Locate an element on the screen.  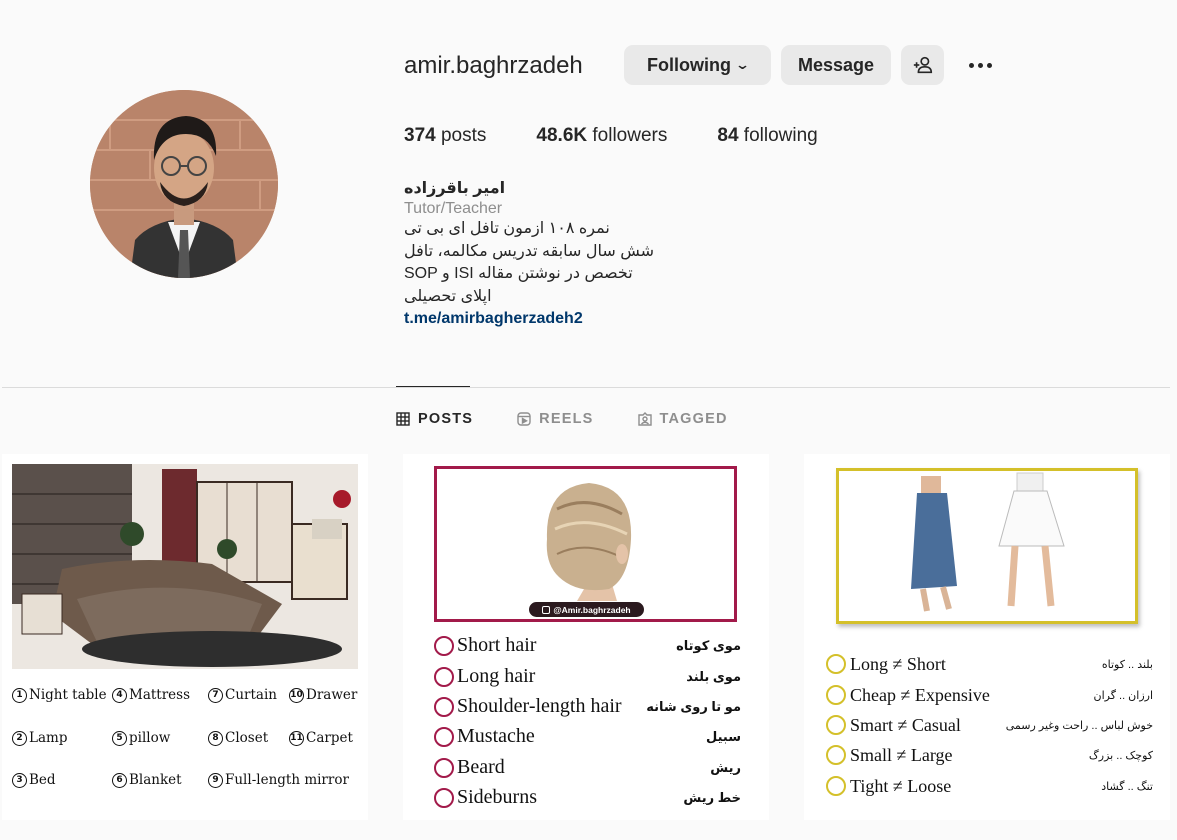
vocab-label: 2 Lamp is located at coordinates (39, 738).